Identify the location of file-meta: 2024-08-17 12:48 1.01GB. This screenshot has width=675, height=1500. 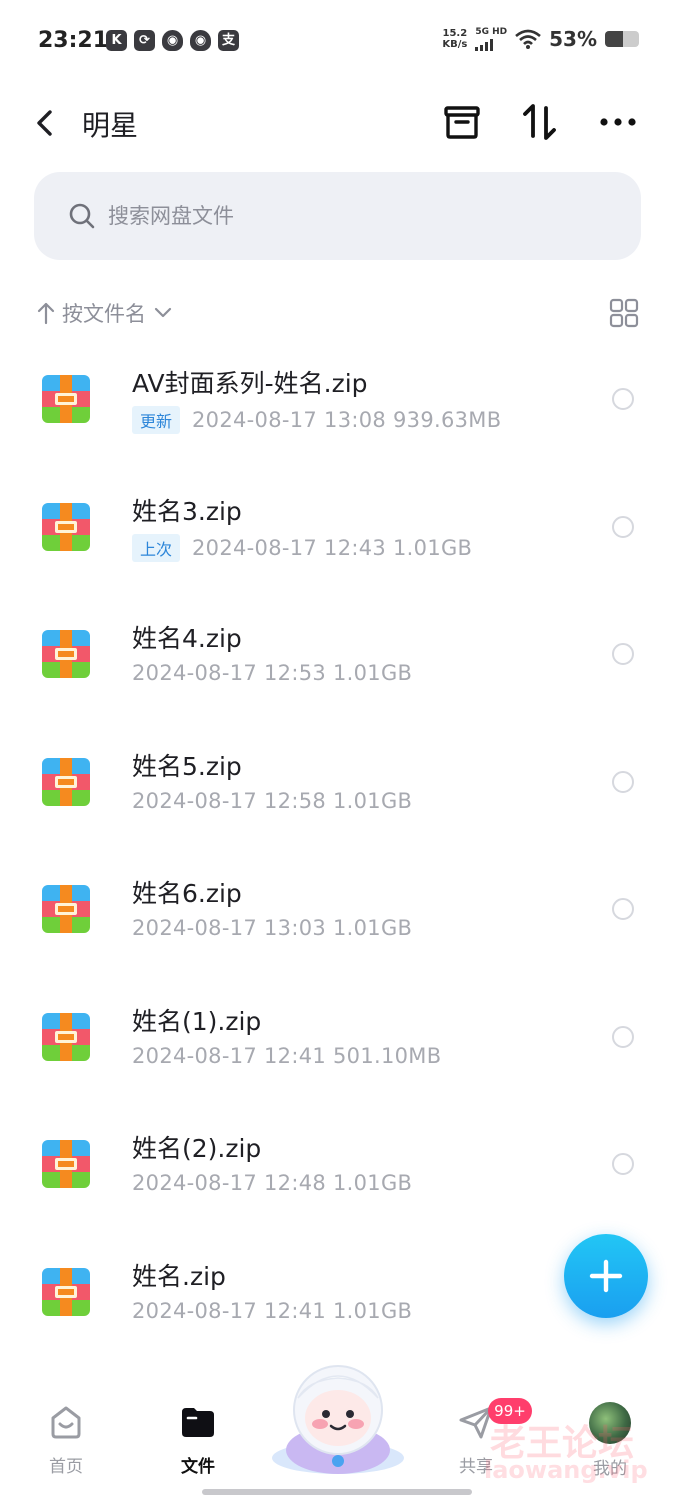
(272, 1183).